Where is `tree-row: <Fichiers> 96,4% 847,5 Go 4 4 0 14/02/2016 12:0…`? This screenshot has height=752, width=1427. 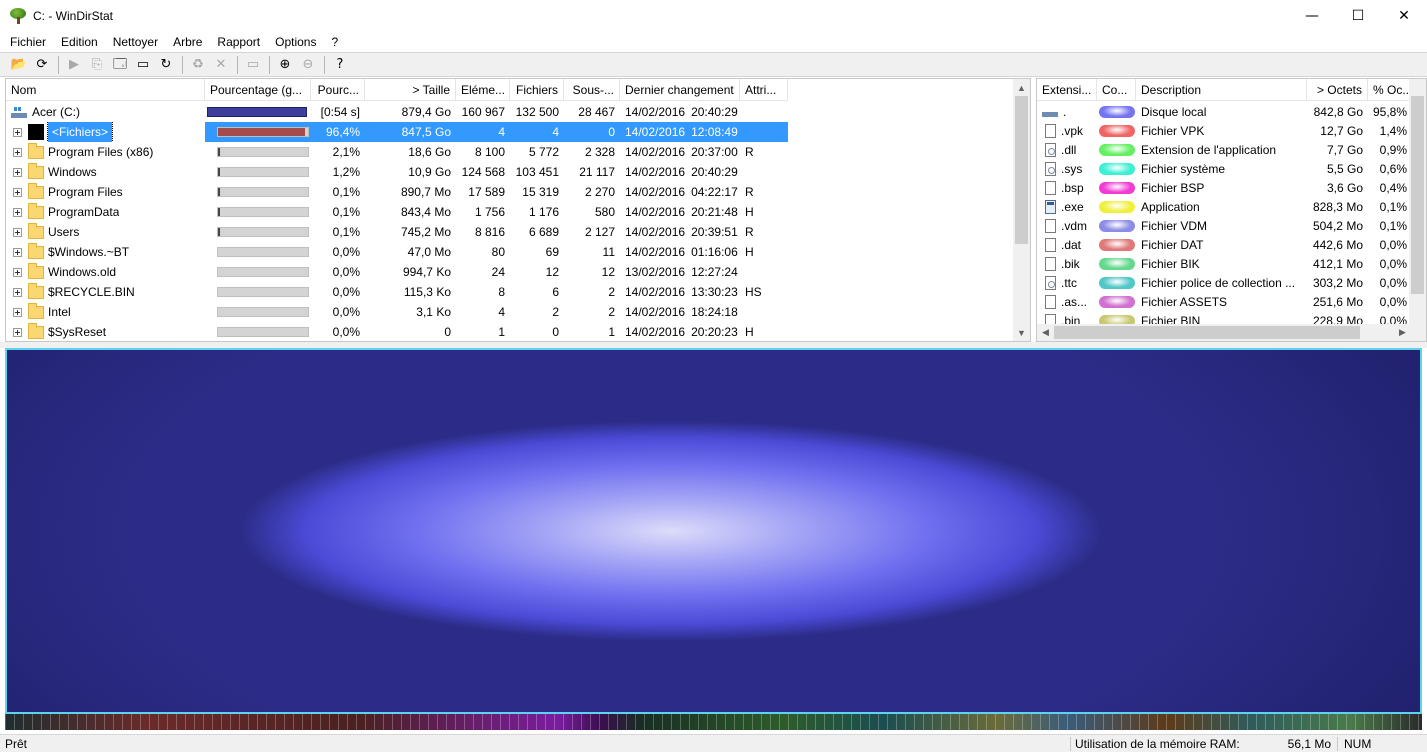 tree-row: <Fichiers> 96,4% 847,5 Go 4 4 0 14/02/2016 12:0… is located at coordinates (397, 132).